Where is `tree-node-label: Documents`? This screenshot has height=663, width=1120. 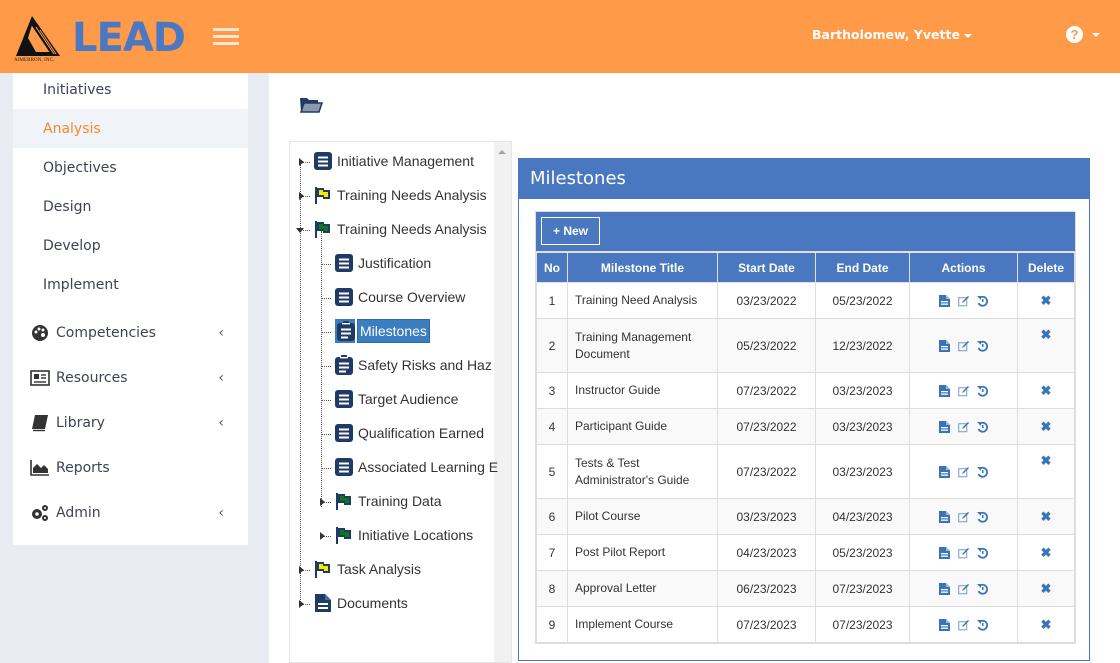
tree-node-label: Documents is located at coordinates (372, 603).